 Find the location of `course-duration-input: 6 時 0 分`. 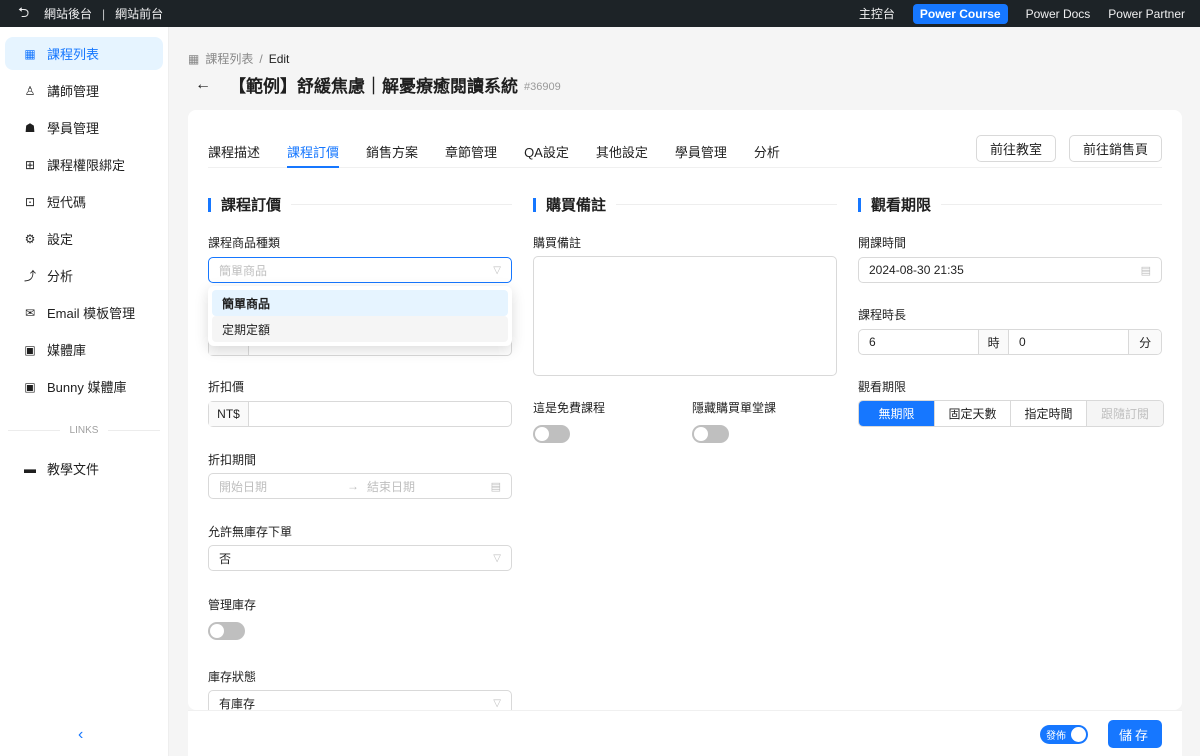

course-duration-input: 6 時 0 分 is located at coordinates (1010, 342).